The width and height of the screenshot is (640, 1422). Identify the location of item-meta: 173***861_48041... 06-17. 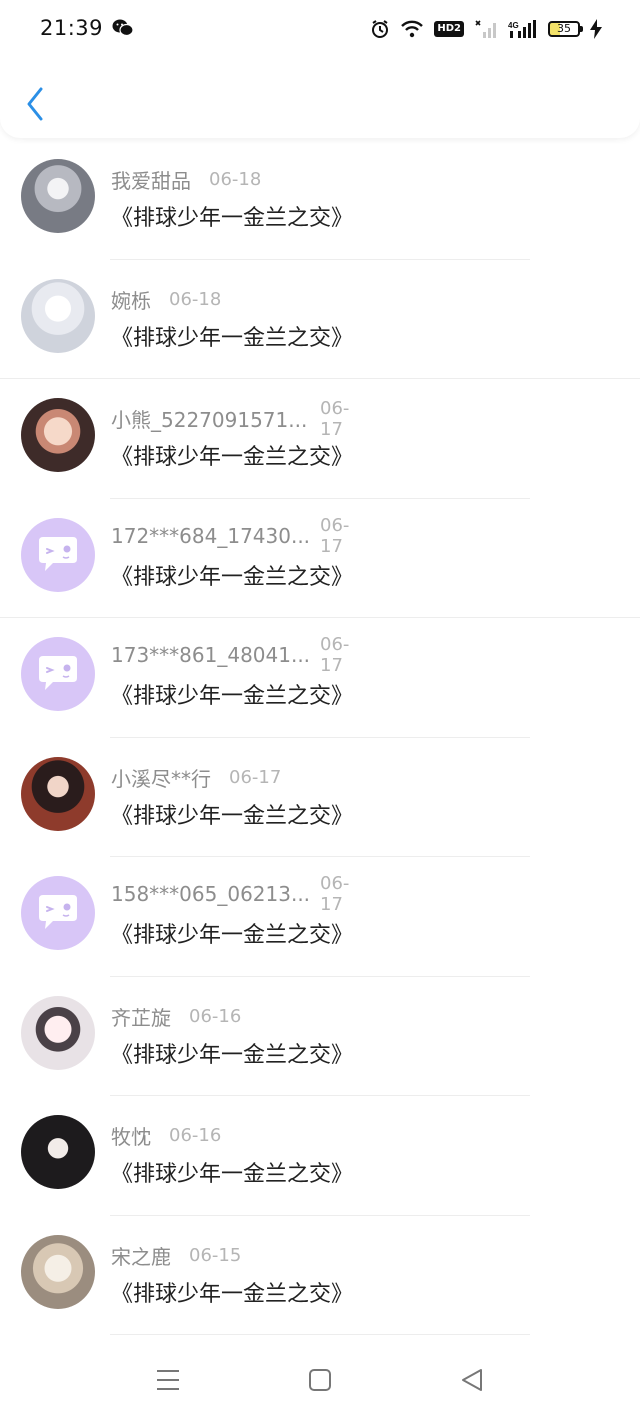
(230, 655).